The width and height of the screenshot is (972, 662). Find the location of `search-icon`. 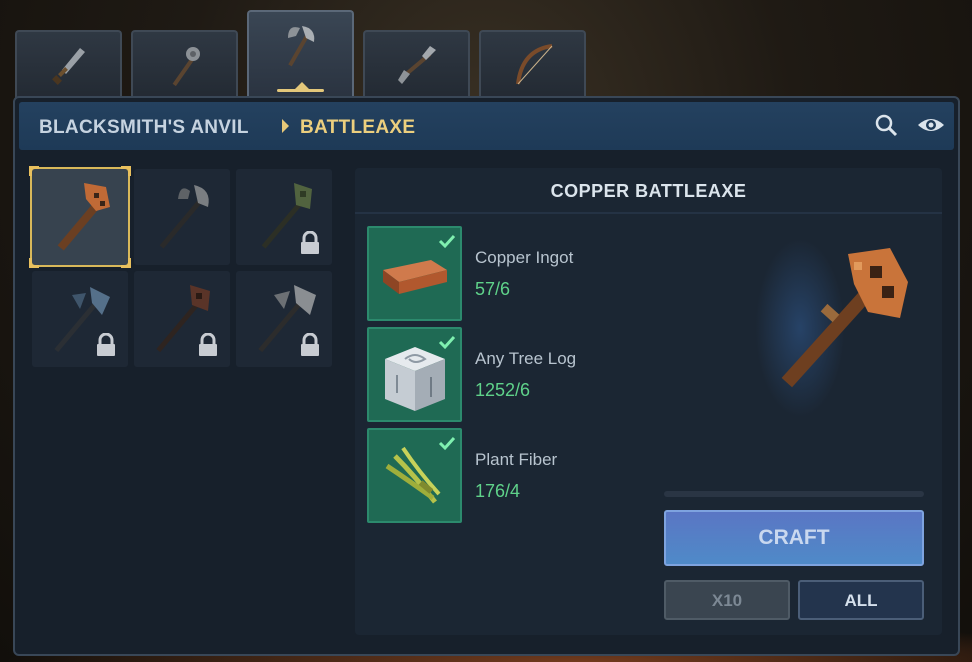

search-icon is located at coordinates (886, 125).